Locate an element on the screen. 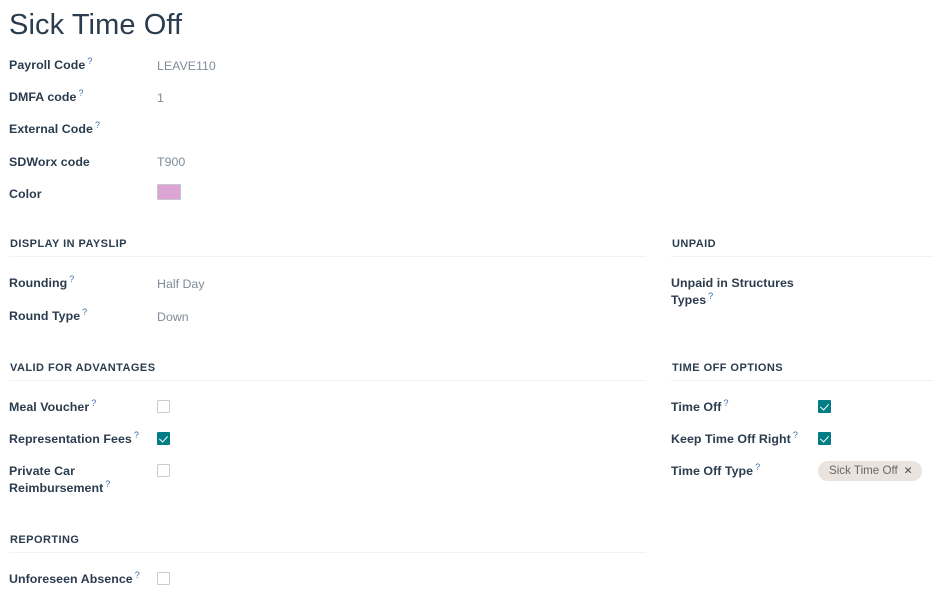  checkbox-keep-time-off-right is located at coordinates (824, 438).